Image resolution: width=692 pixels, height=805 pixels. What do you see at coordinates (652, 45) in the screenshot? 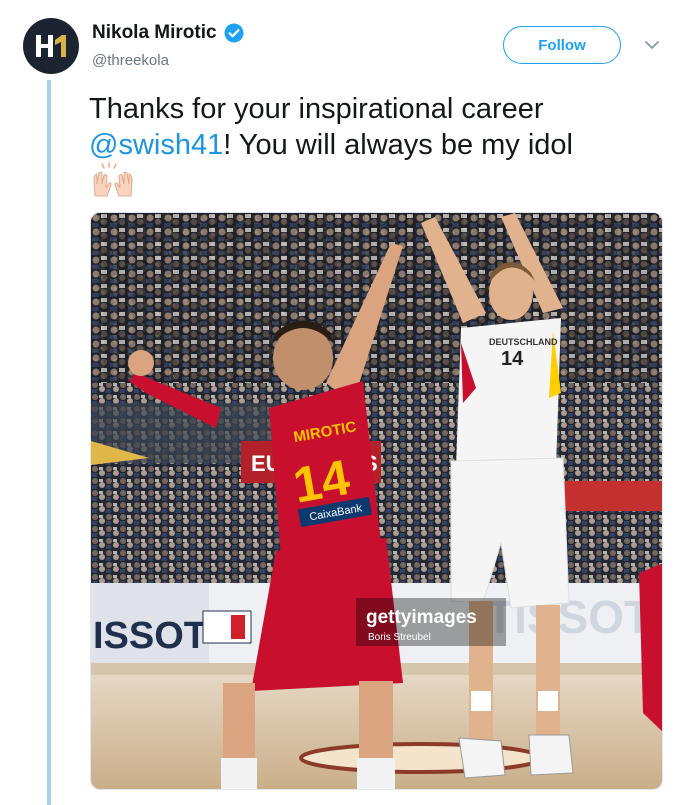
I see `chevron-down-icon` at bounding box center [652, 45].